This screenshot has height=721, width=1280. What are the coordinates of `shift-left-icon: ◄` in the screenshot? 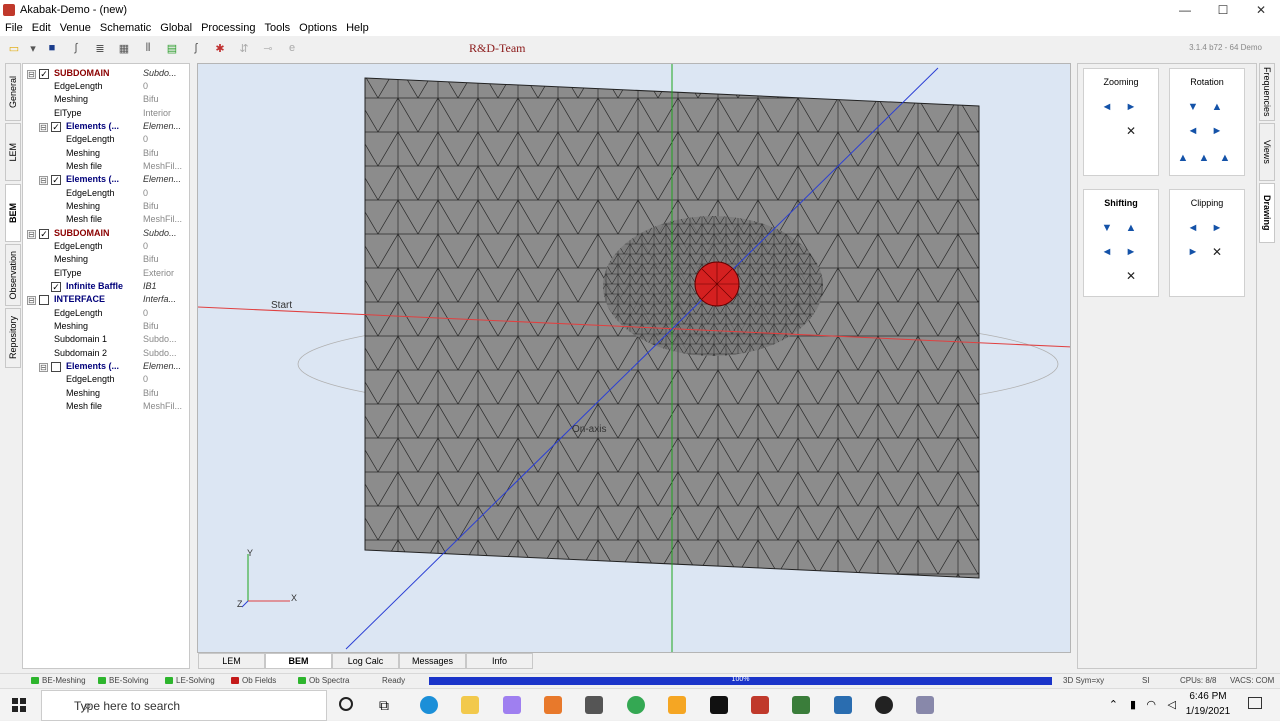 It's located at (1107, 252).